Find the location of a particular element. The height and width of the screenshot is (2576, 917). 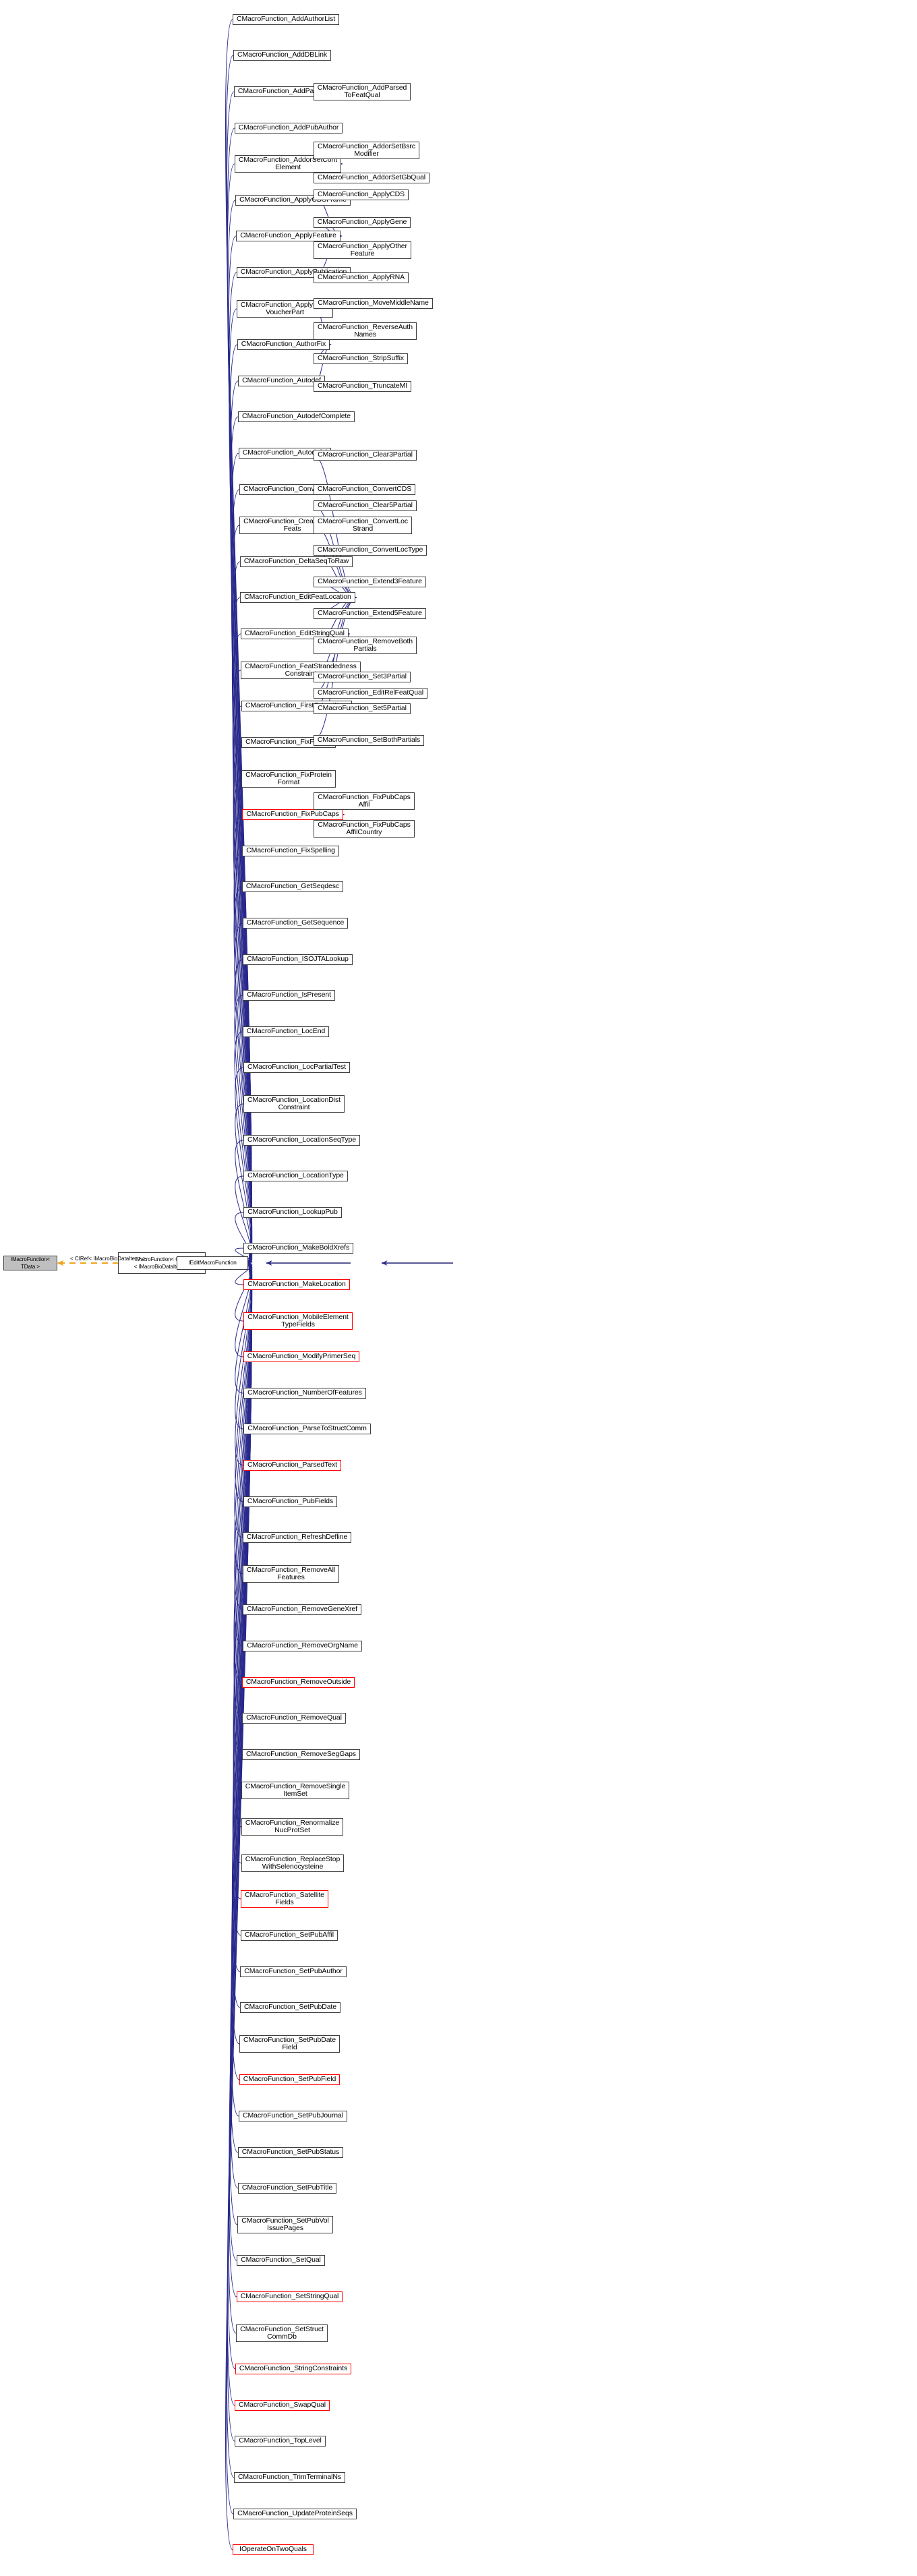

class-node: CMacroFunction_ConvertCDS is located at coordinates (365, 490).